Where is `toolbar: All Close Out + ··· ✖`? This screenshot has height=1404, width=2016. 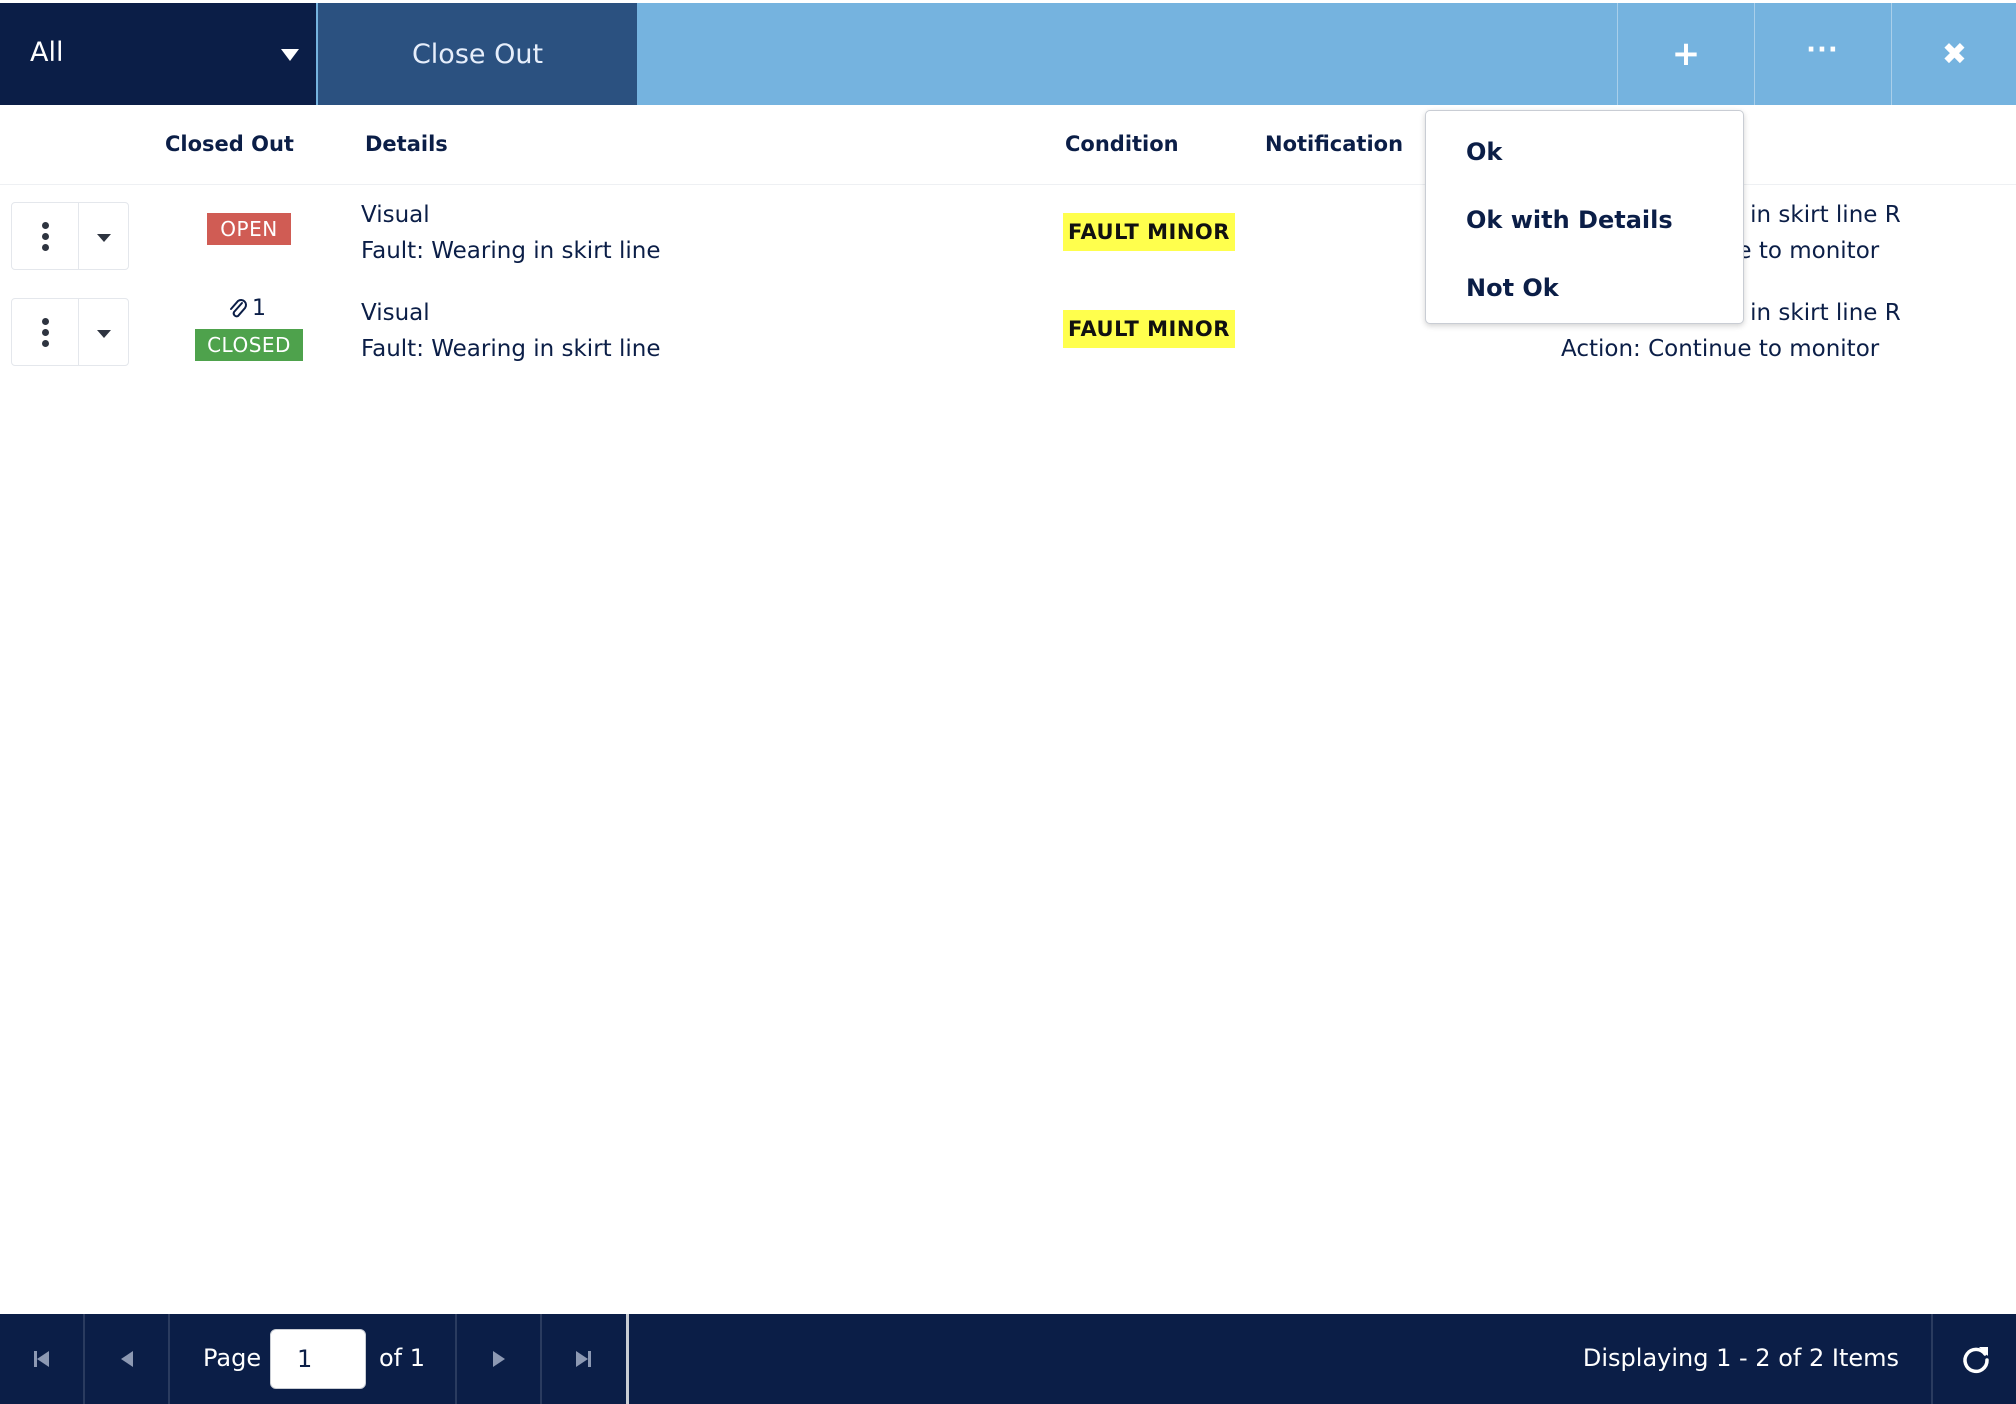
toolbar: All Close Out + ··· ✖ is located at coordinates (1008, 54).